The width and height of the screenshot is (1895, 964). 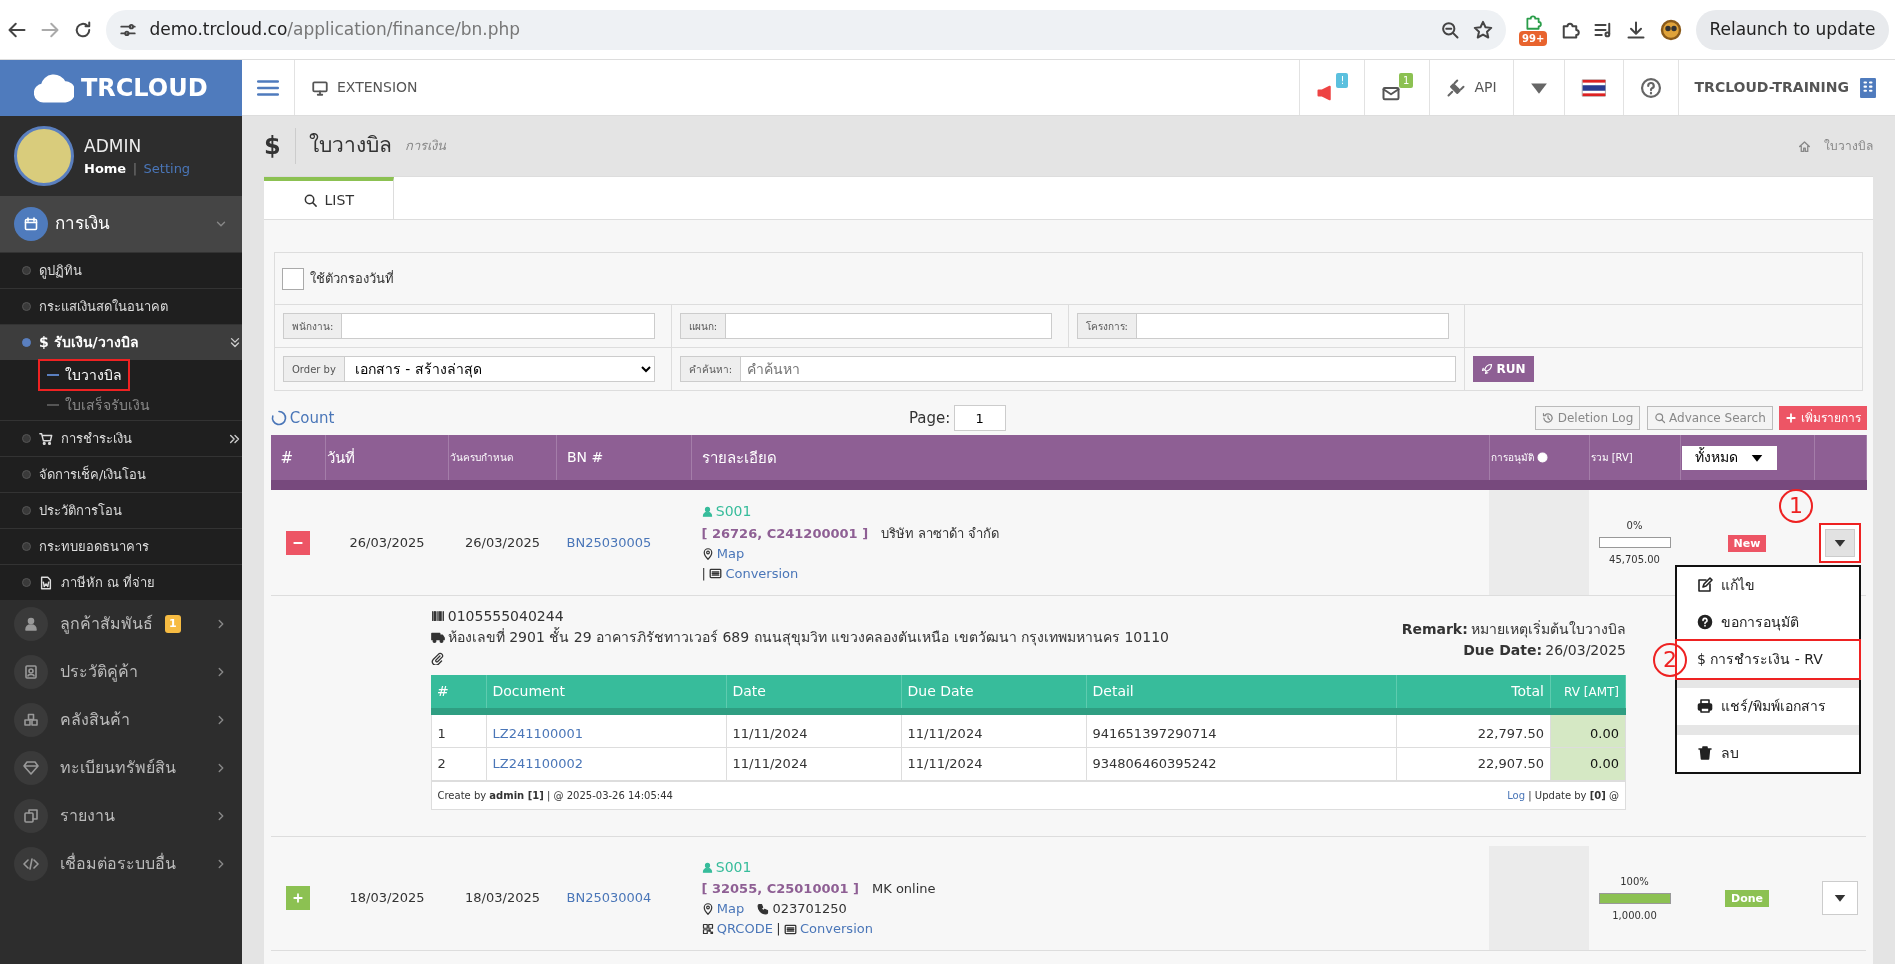 I want to click on expand-button, so click(x=298, y=898).